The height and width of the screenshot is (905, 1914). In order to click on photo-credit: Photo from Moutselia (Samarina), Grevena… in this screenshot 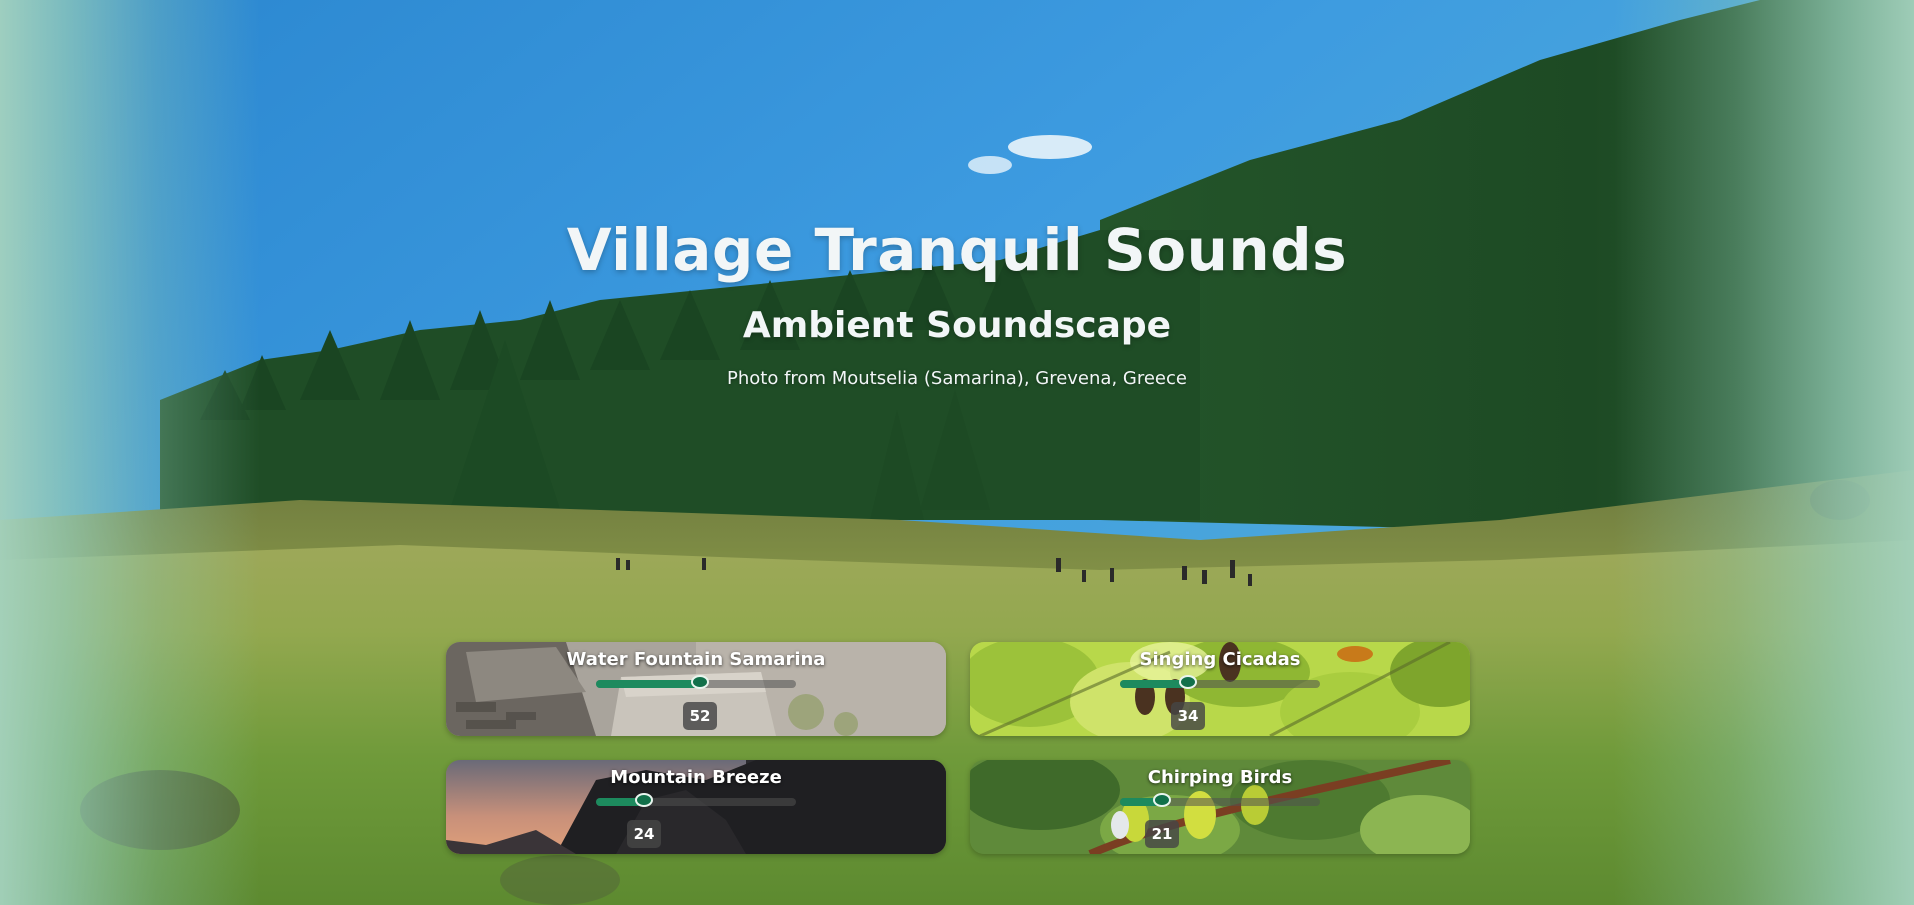, I will do `click(957, 378)`.